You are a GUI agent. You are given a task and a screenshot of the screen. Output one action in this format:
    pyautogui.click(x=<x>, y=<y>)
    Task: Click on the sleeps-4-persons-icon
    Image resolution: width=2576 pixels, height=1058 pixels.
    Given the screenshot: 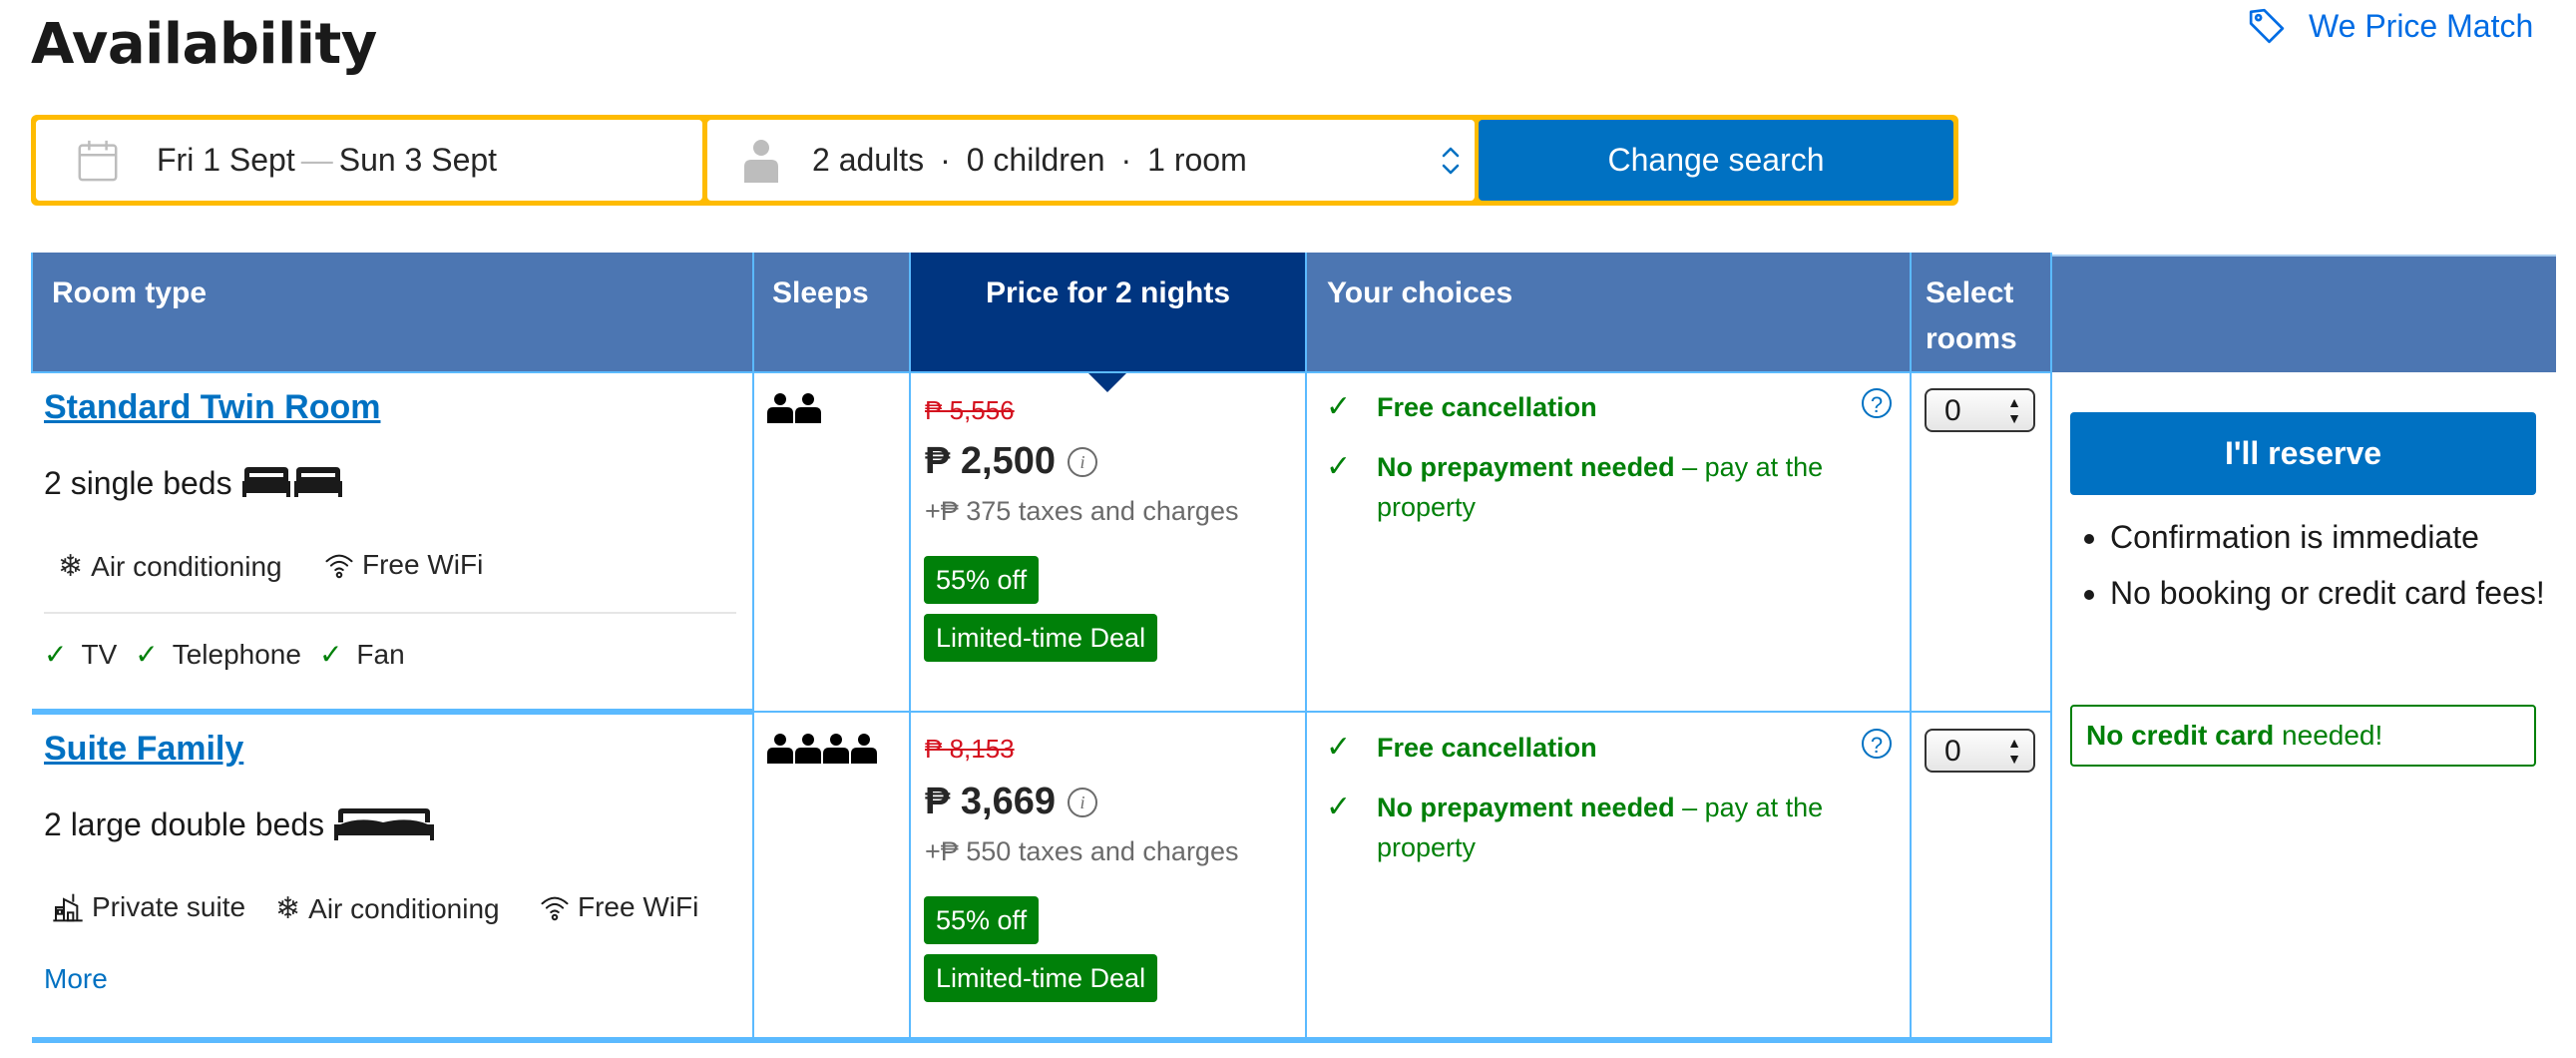 What is the action you would take?
    pyautogui.click(x=825, y=750)
    